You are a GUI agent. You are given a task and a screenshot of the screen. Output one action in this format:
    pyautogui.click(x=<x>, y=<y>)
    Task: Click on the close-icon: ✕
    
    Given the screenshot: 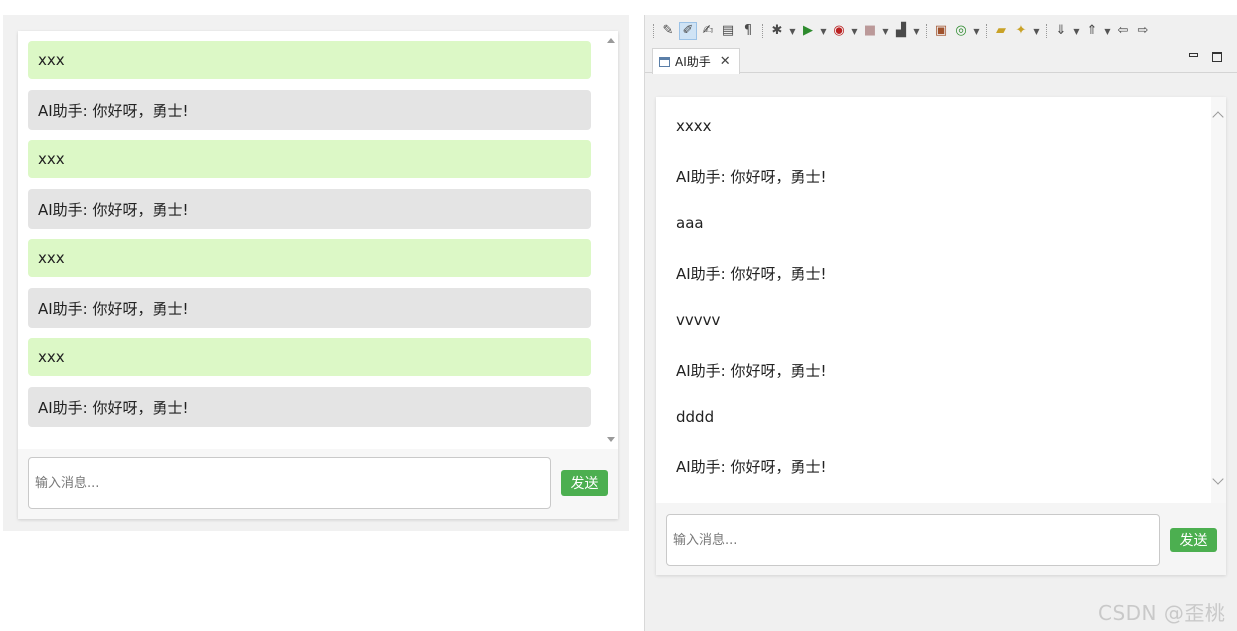 What is the action you would take?
    pyautogui.click(x=725, y=61)
    